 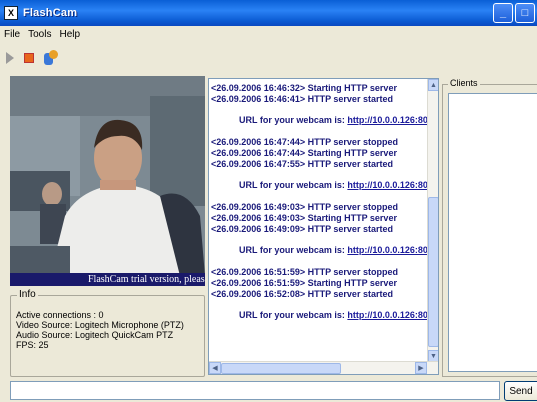 What do you see at coordinates (492, 232) in the screenshot?
I see `clients-list` at bounding box center [492, 232].